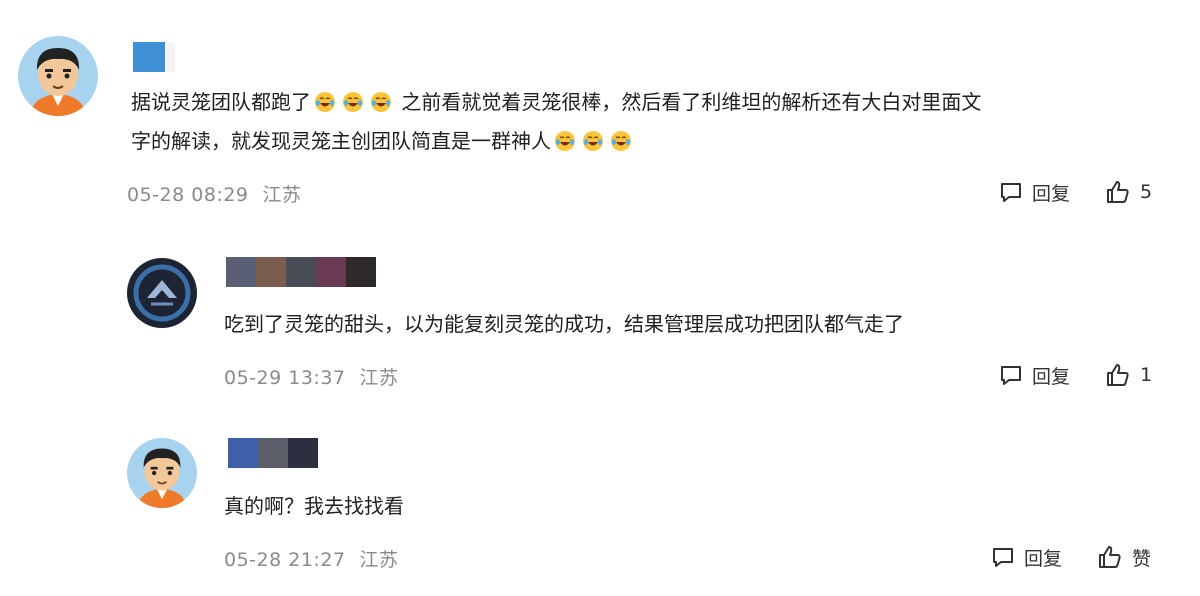 The width and height of the screenshot is (1200, 596). What do you see at coordinates (285, 378) in the screenshot?
I see `comment-date: 05-29 13:37` at bounding box center [285, 378].